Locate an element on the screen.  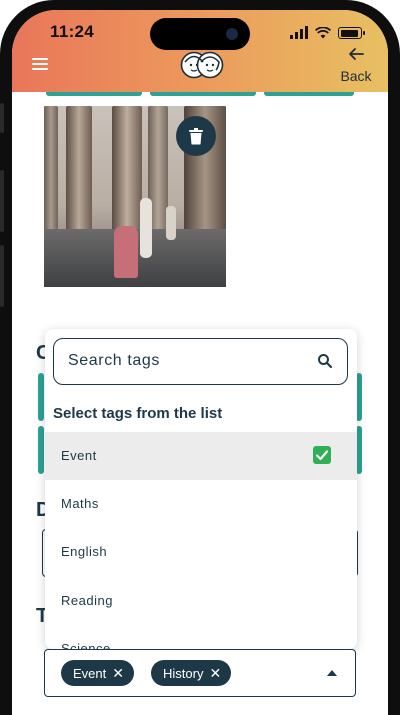
tag-option-reading: Reading is located at coordinates (201, 601).